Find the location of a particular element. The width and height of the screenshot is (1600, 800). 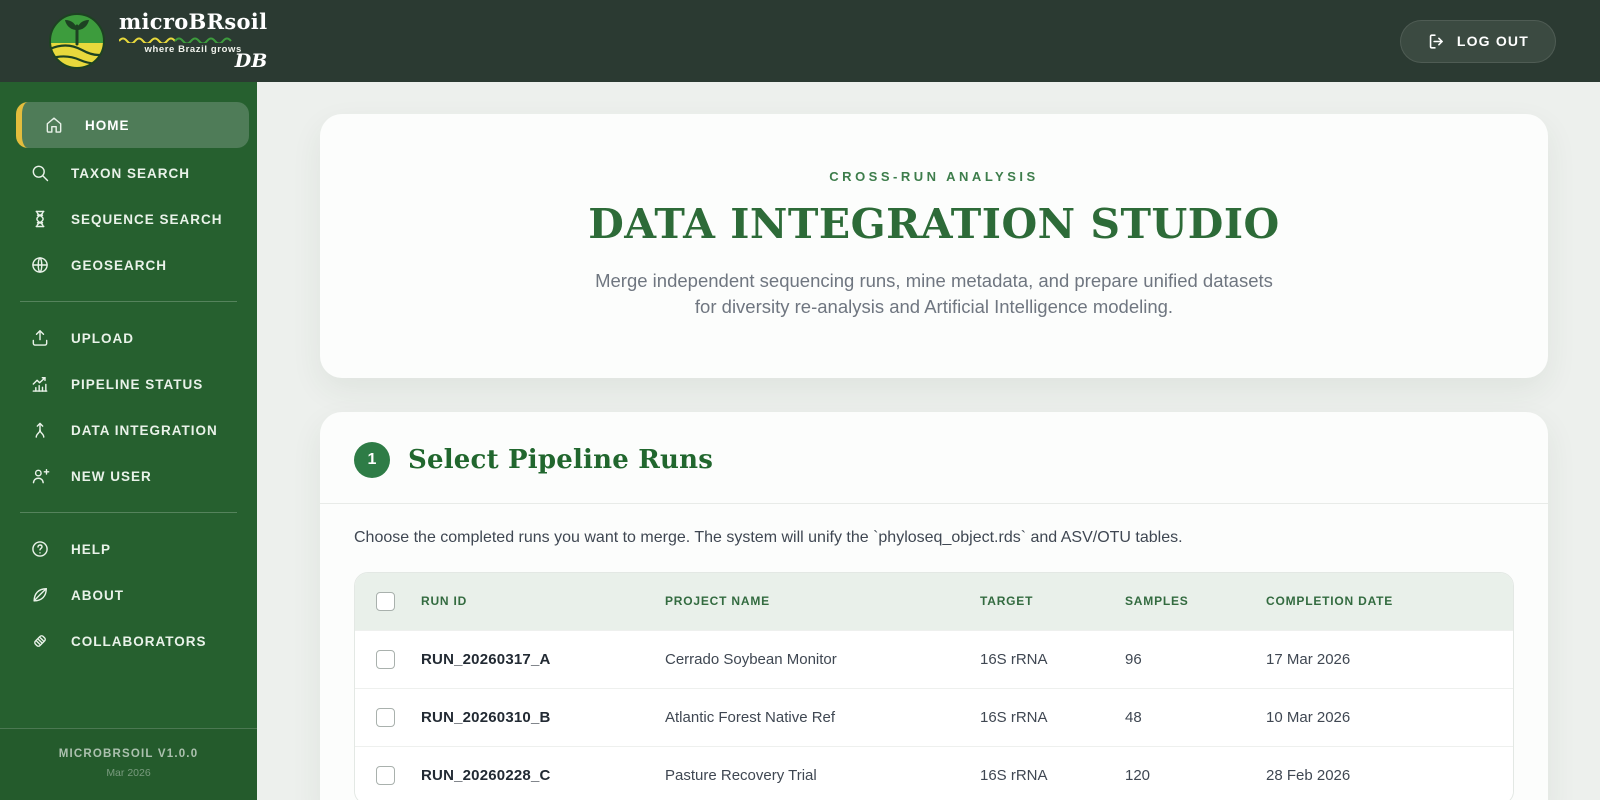

logout-icon is located at coordinates (1436, 41).